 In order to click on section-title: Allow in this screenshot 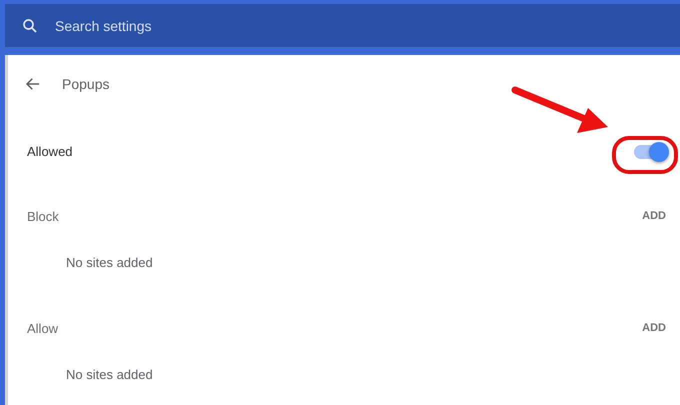, I will do `click(42, 328)`.